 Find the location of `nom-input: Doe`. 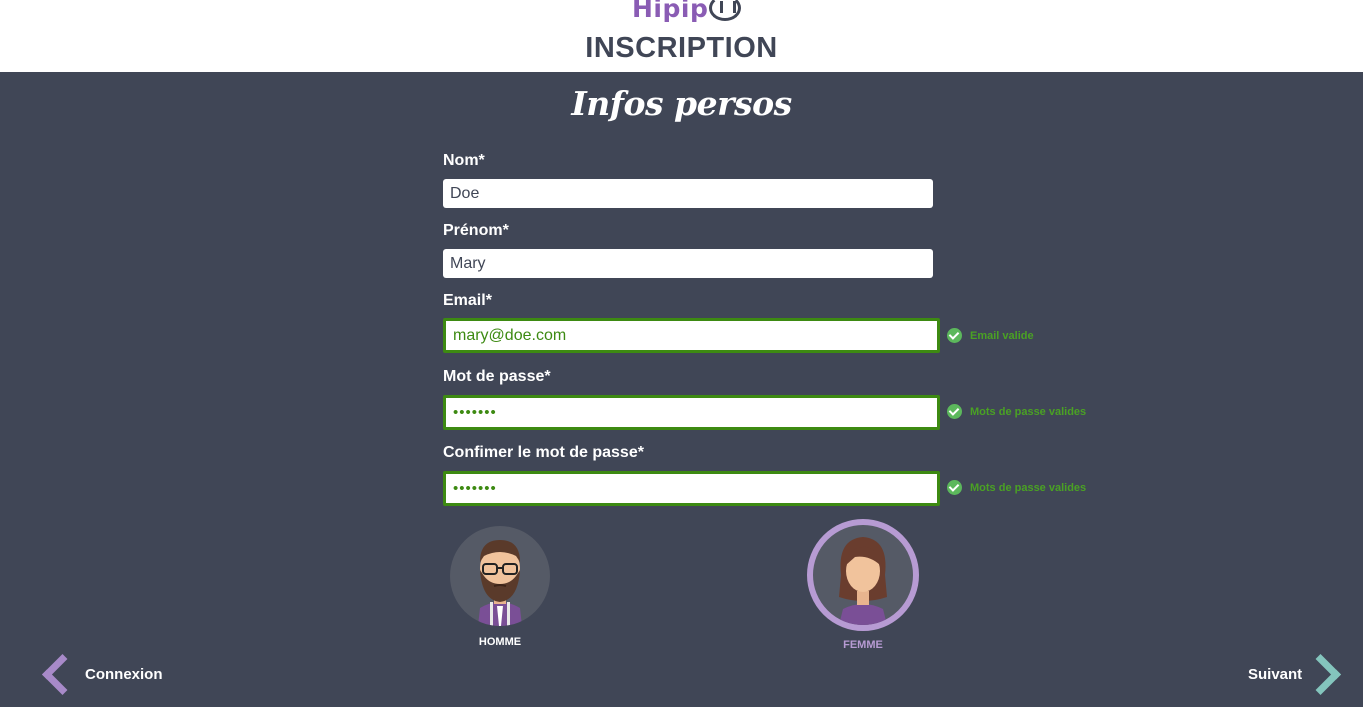

nom-input: Doe is located at coordinates (688, 193).